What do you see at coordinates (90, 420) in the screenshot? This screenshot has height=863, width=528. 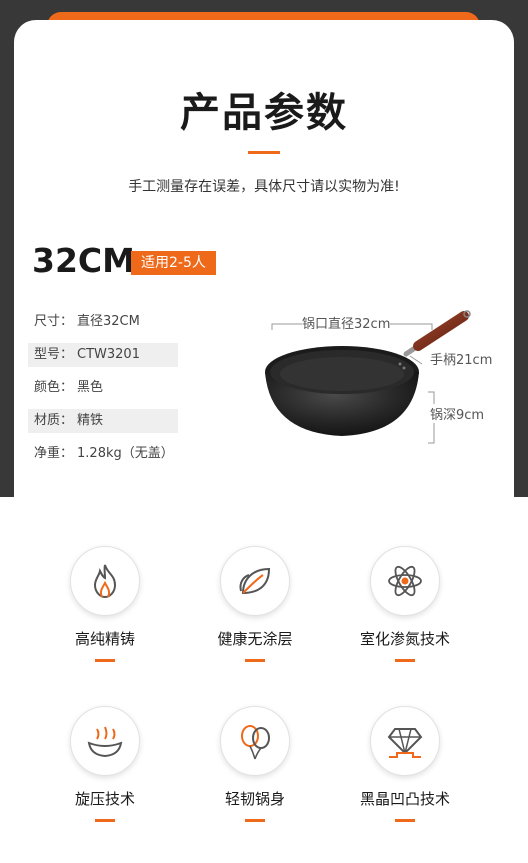 I see `spec-value: 精铁` at bounding box center [90, 420].